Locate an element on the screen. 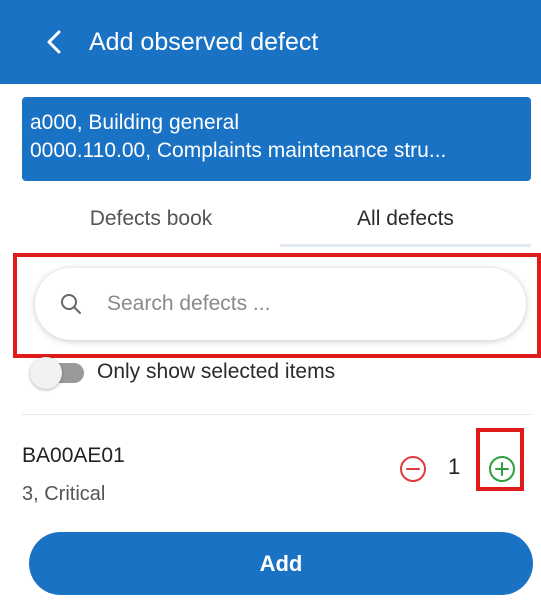  quantity-value: 1 is located at coordinates (454, 466).